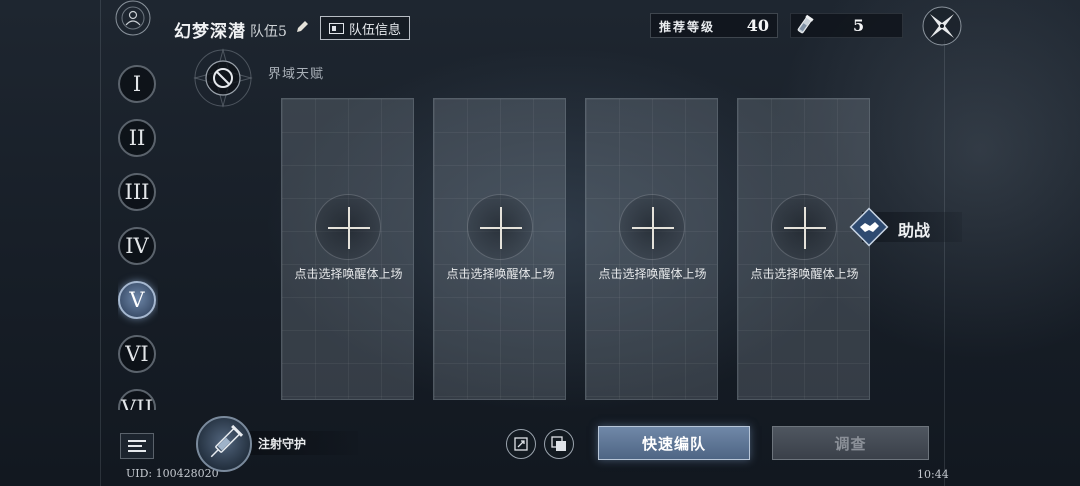 Image resolution: width=1080 pixels, height=486 pixels. I want to click on team-emblem-icon, so click(133, 21).